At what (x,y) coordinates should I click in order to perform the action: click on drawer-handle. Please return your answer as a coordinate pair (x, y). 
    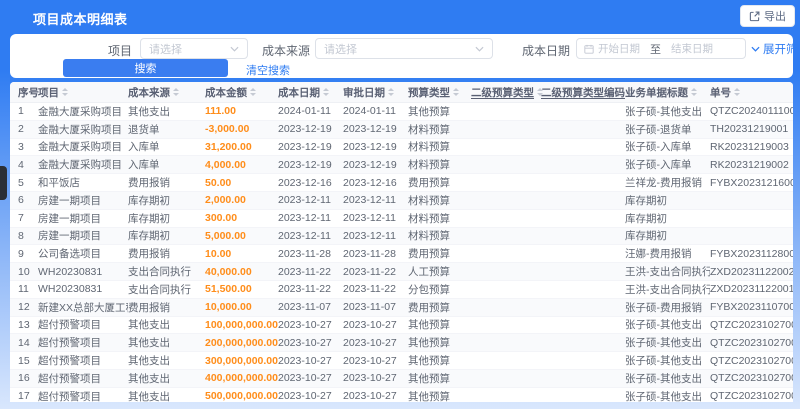
    Looking at the image, I should click on (3, 183).